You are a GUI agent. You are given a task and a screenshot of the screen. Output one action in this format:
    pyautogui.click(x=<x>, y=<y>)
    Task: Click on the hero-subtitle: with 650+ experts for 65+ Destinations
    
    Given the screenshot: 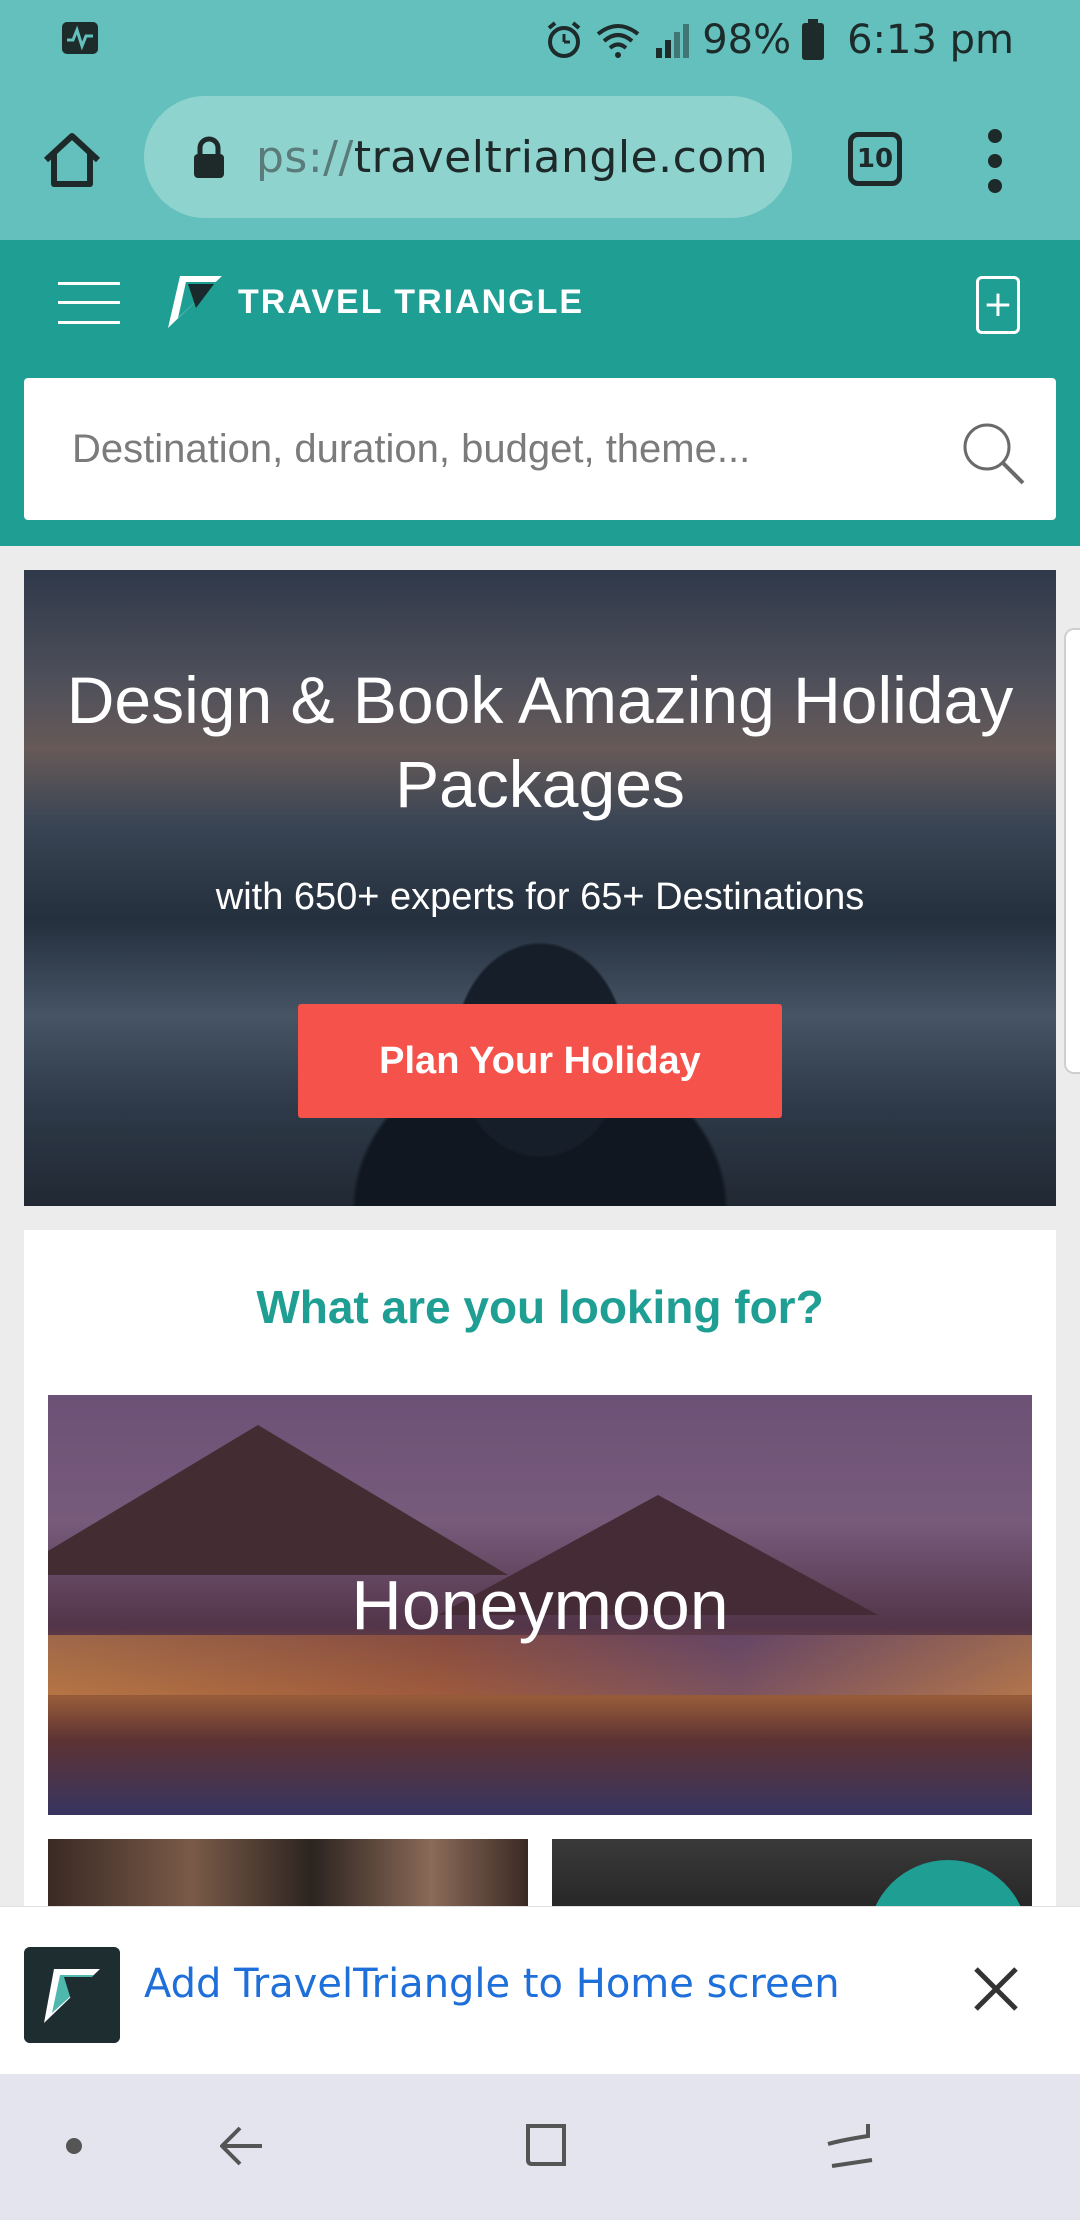 What is the action you would take?
    pyautogui.click(x=540, y=897)
    